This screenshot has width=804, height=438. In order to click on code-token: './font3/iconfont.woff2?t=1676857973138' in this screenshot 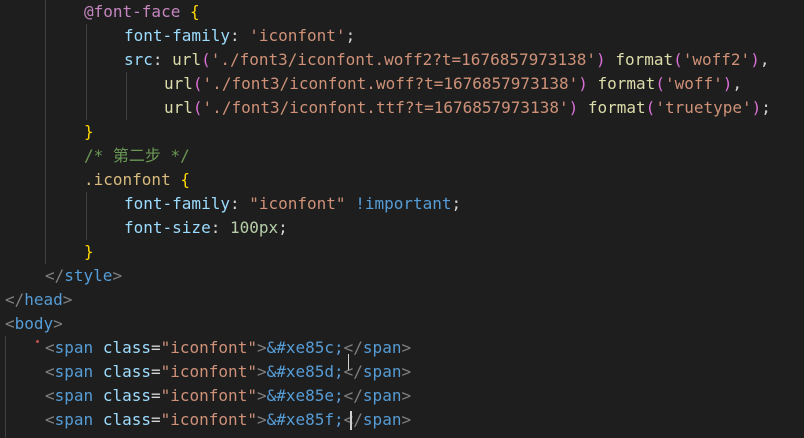, I will do `click(403, 59)`.